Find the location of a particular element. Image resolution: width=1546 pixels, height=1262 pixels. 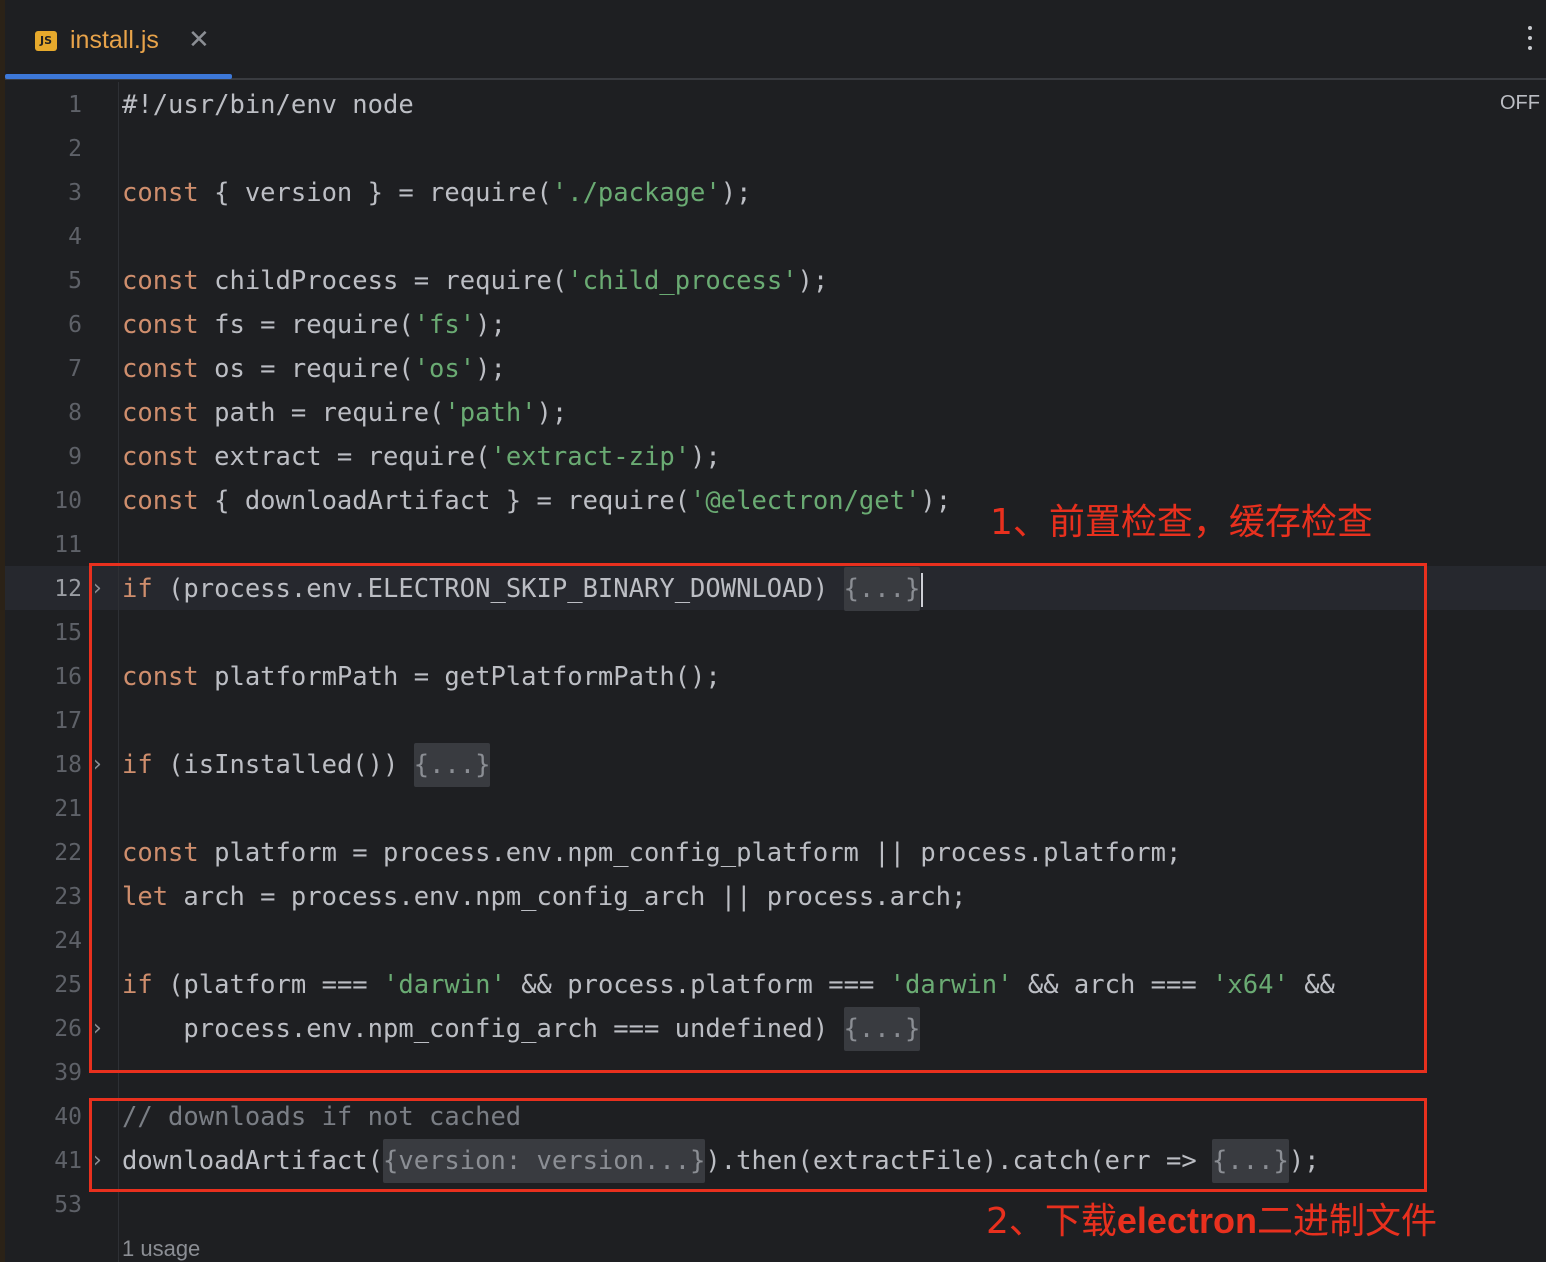

code-line: 17 is located at coordinates (775, 721).